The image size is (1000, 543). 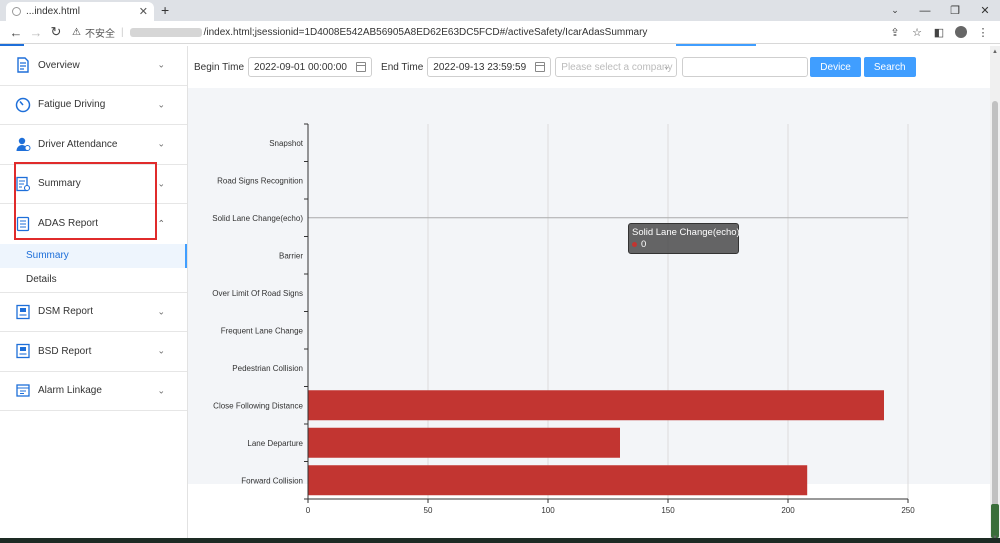 I want to click on sidebar-item-dsm-report: DSM Report ⌄, so click(x=93, y=312).